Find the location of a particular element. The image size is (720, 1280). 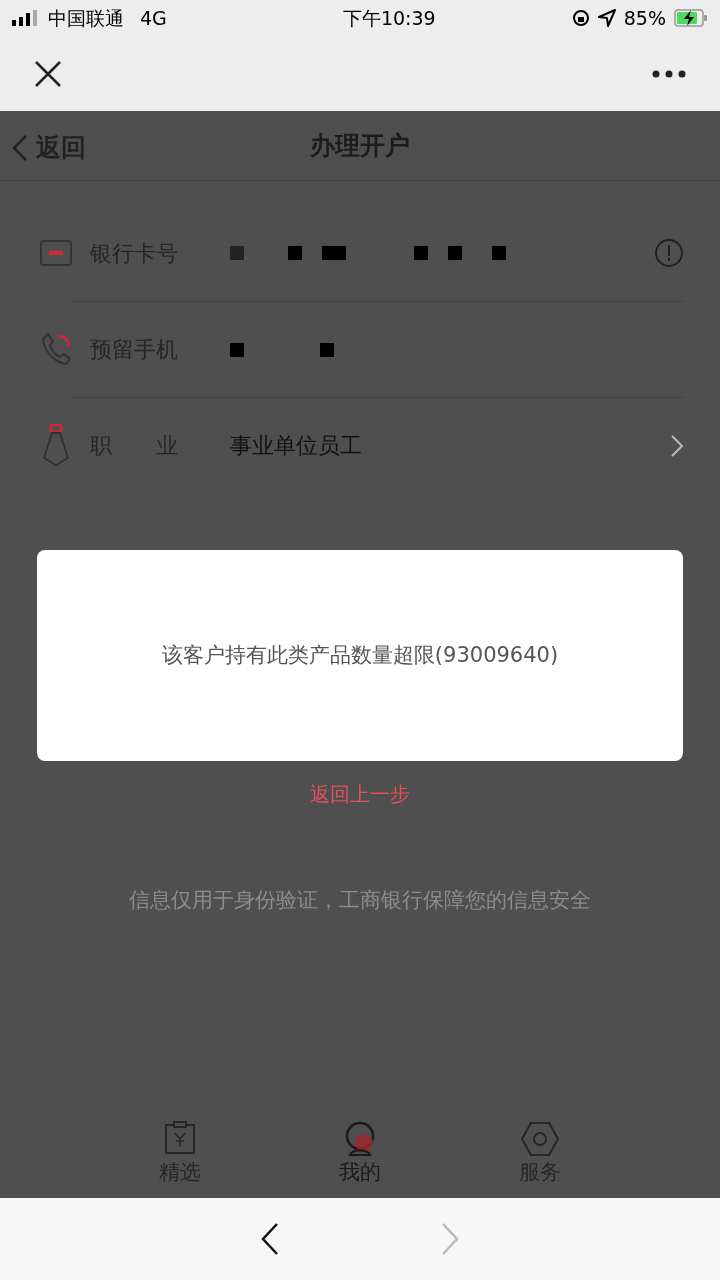

field-value: 事业单位员工 is located at coordinates (296, 446).